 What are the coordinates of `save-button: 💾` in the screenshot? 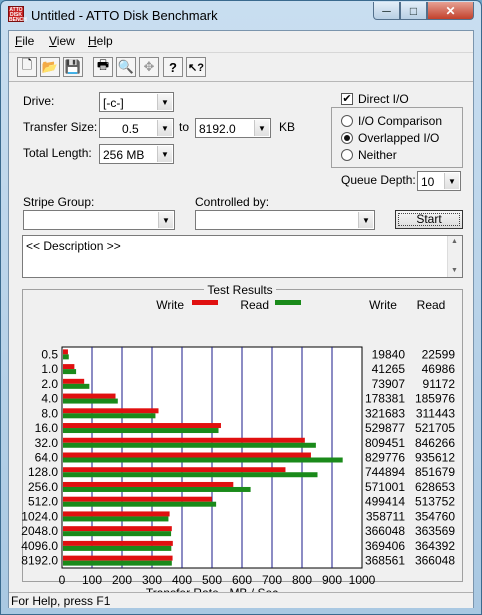 It's located at (73, 67).